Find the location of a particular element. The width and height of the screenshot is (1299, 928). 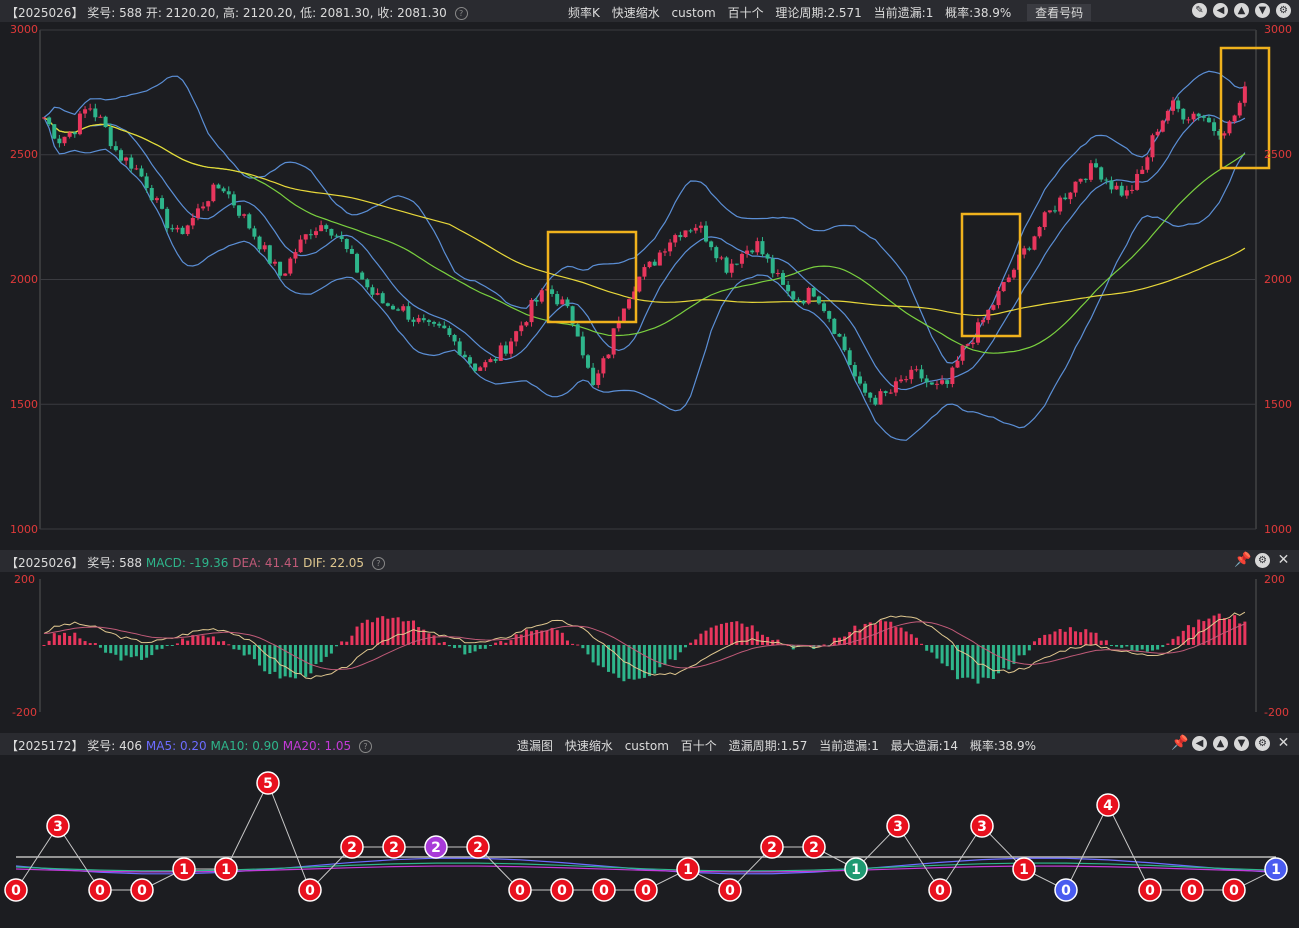

kline-toolbar: ✎ ◀ ▲ ▼ ⚙ is located at coordinates (1241, 10).